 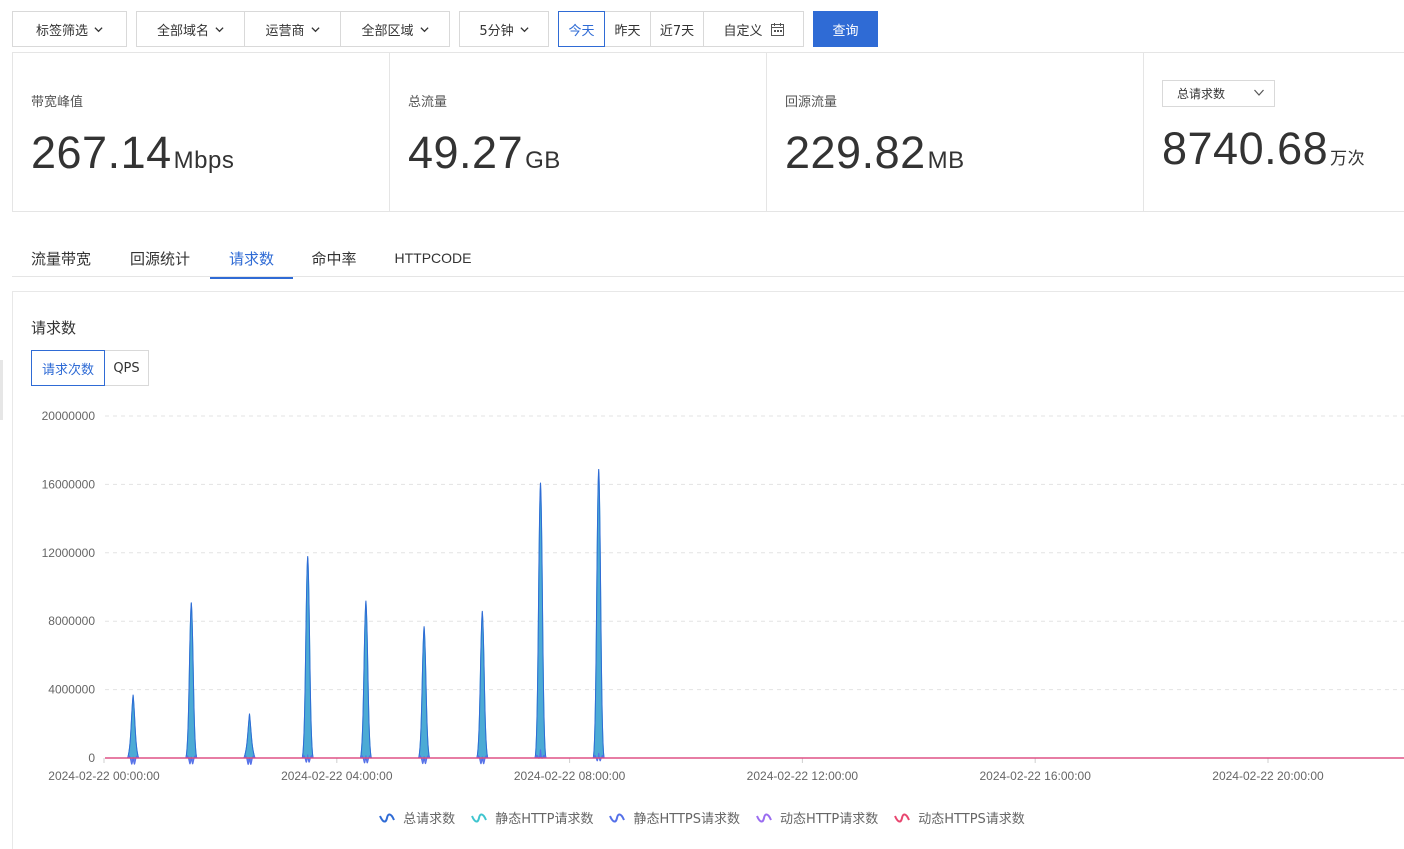 I want to click on domain-label: 全部域名, so click(x=182, y=31).